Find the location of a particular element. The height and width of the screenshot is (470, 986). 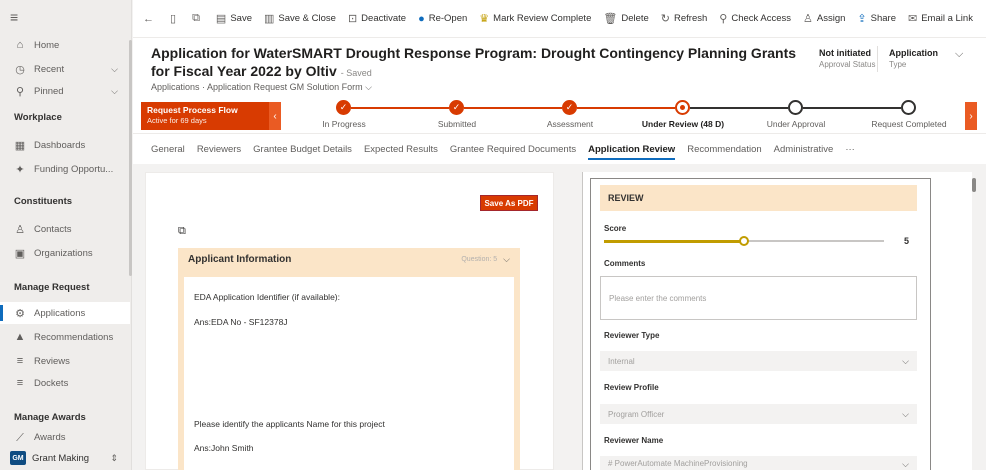

sidebar-item-applications: ⚙ Applications is located at coordinates (65, 313).